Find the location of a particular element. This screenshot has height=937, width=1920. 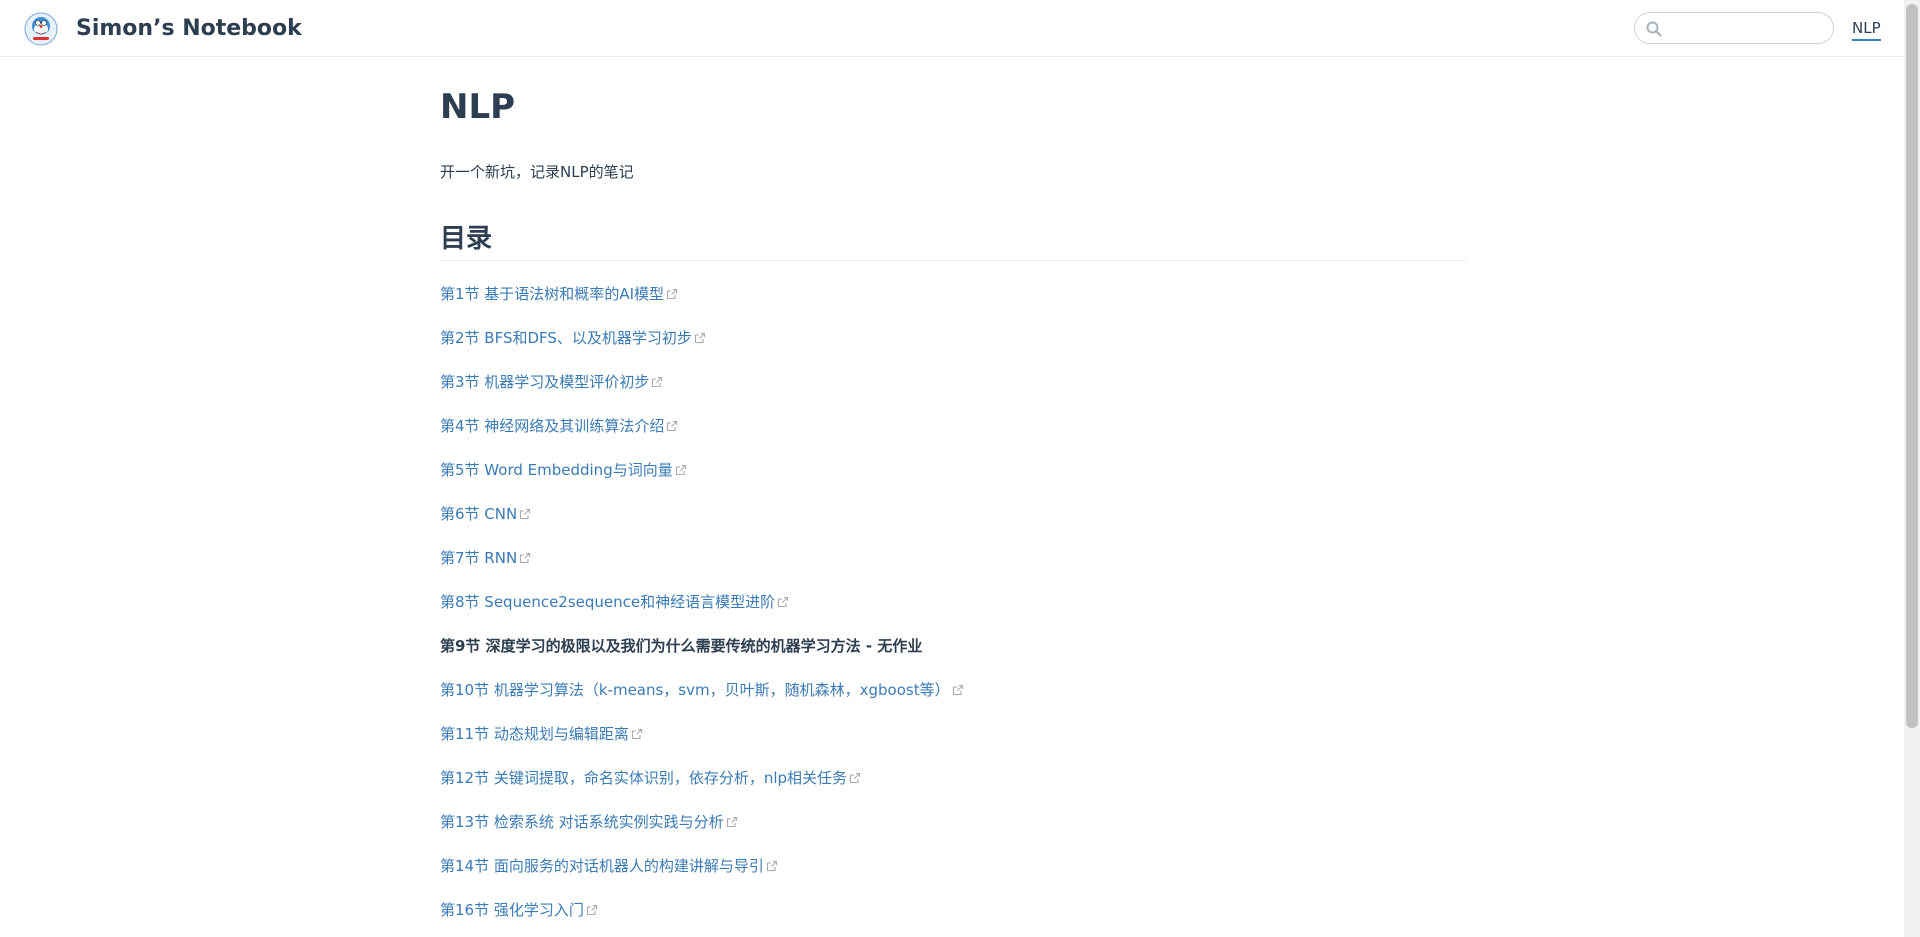

toc-item: 第1节 基于语法树和概率的AI模型 is located at coordinates (559, 294).